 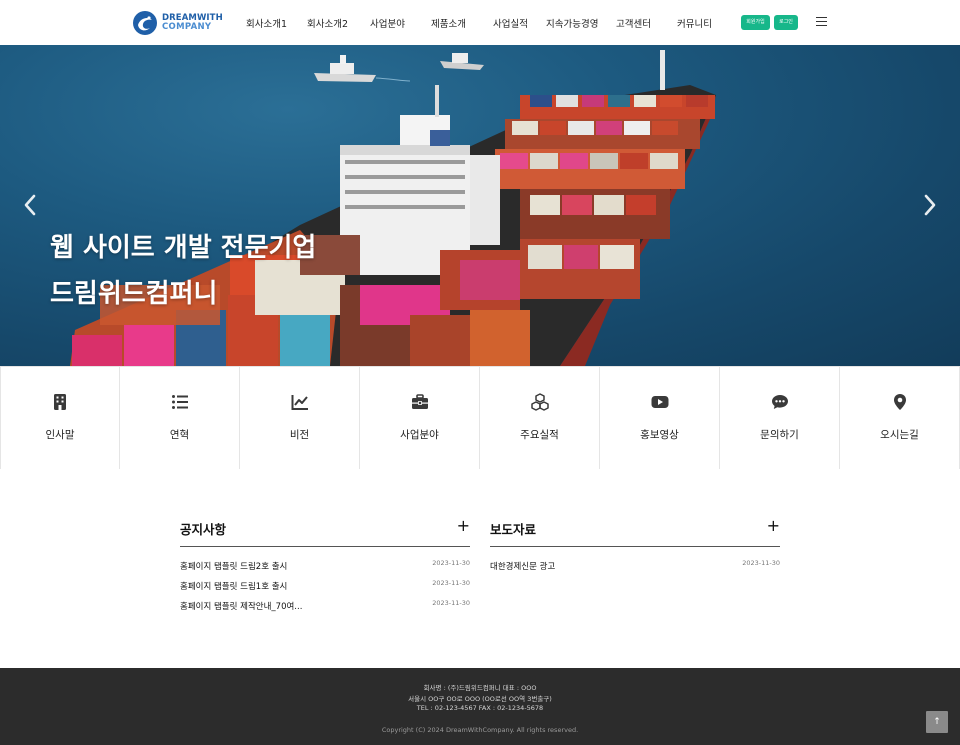 What do you see at coordinates (659, 402) in the screenshot?
I see `youtube-icon` at bounding box center [659, 402].